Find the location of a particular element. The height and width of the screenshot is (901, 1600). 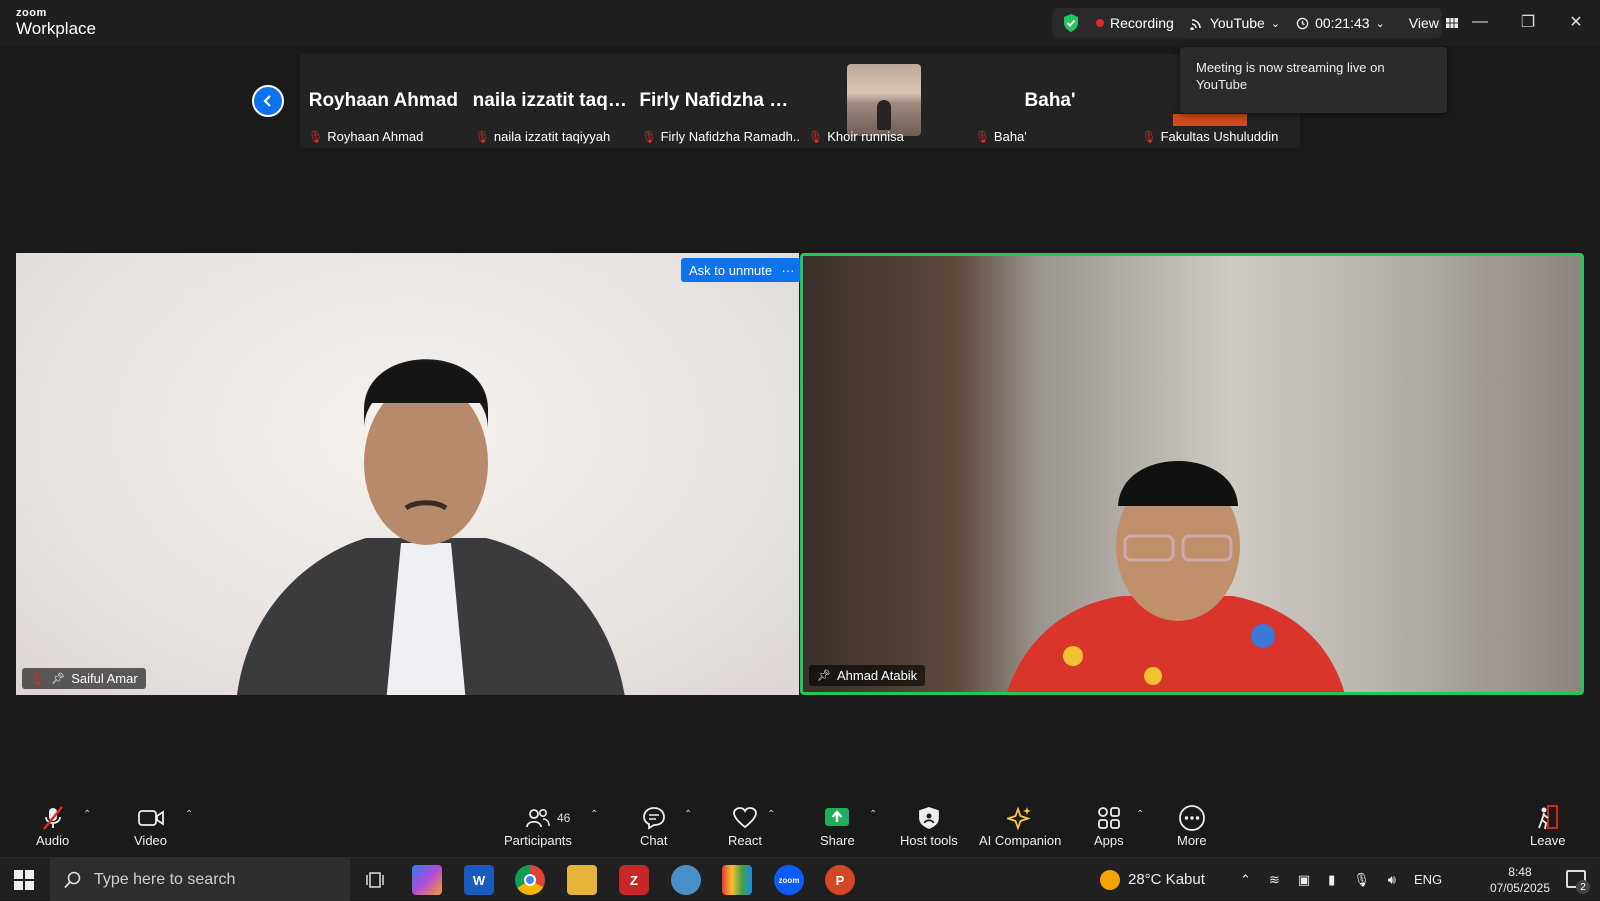

encryption-shield is located at coordinates (1071, 23).